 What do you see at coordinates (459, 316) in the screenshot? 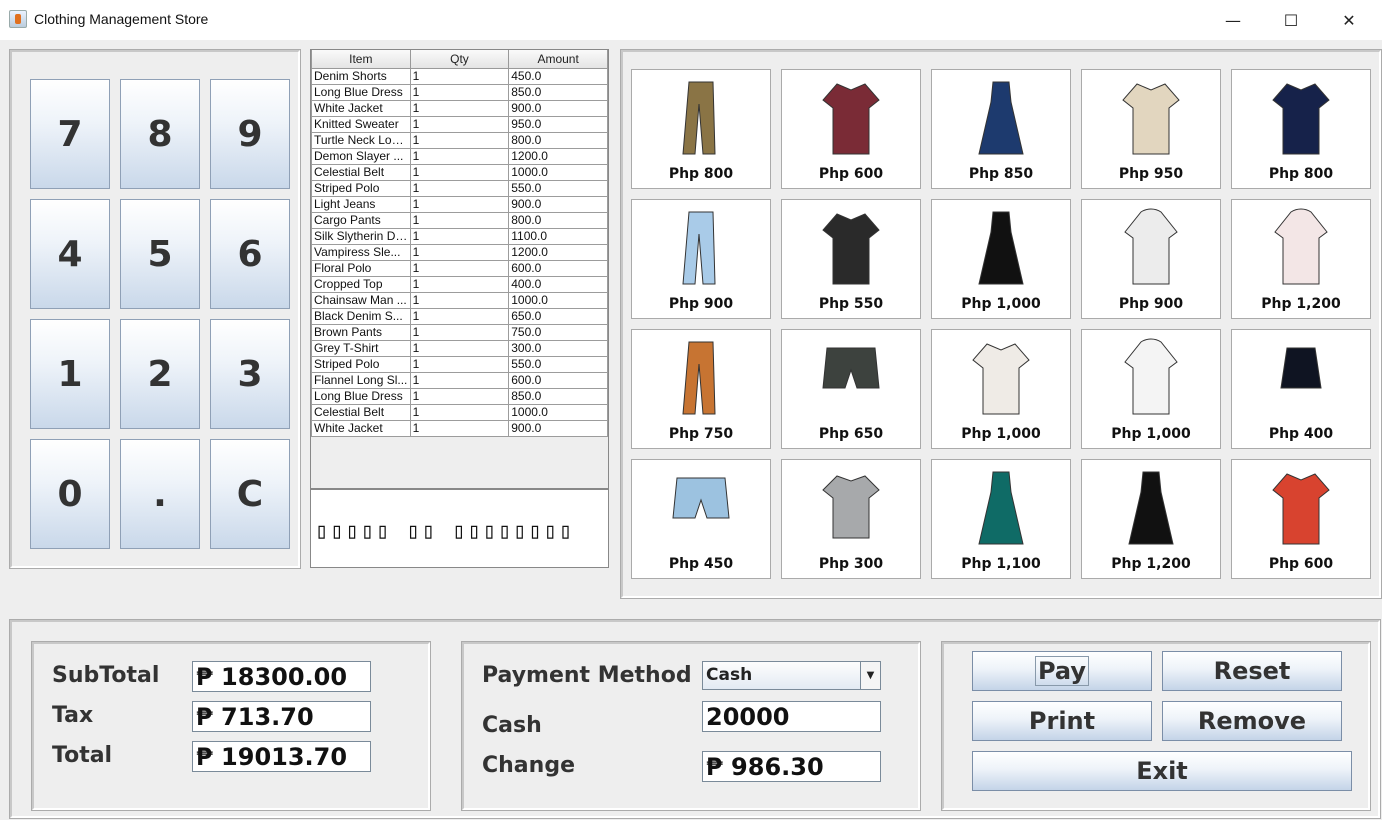
I see `table-row: Black Denim S... 1 650.0` at bounding box center [459, 316].